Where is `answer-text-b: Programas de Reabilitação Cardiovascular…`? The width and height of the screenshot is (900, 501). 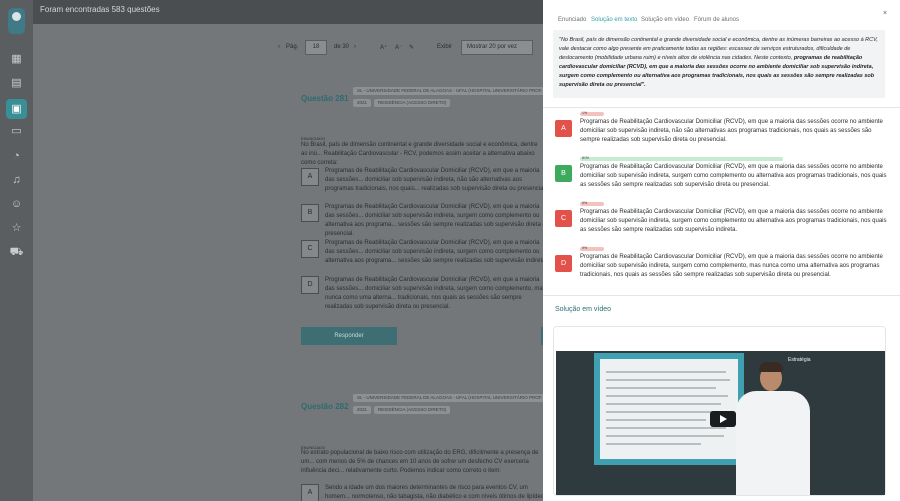
answer-text-b: Programas de Reabilitação Cardiovascular… is located at coordinates (733, 176).